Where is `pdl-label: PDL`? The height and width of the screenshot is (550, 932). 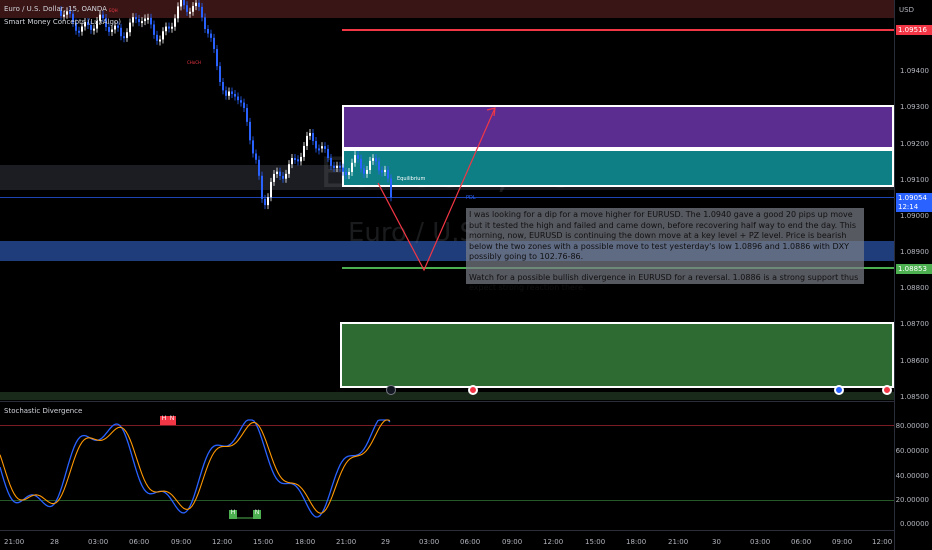
pdl-label: PDL is located at coordinates (471, 198).